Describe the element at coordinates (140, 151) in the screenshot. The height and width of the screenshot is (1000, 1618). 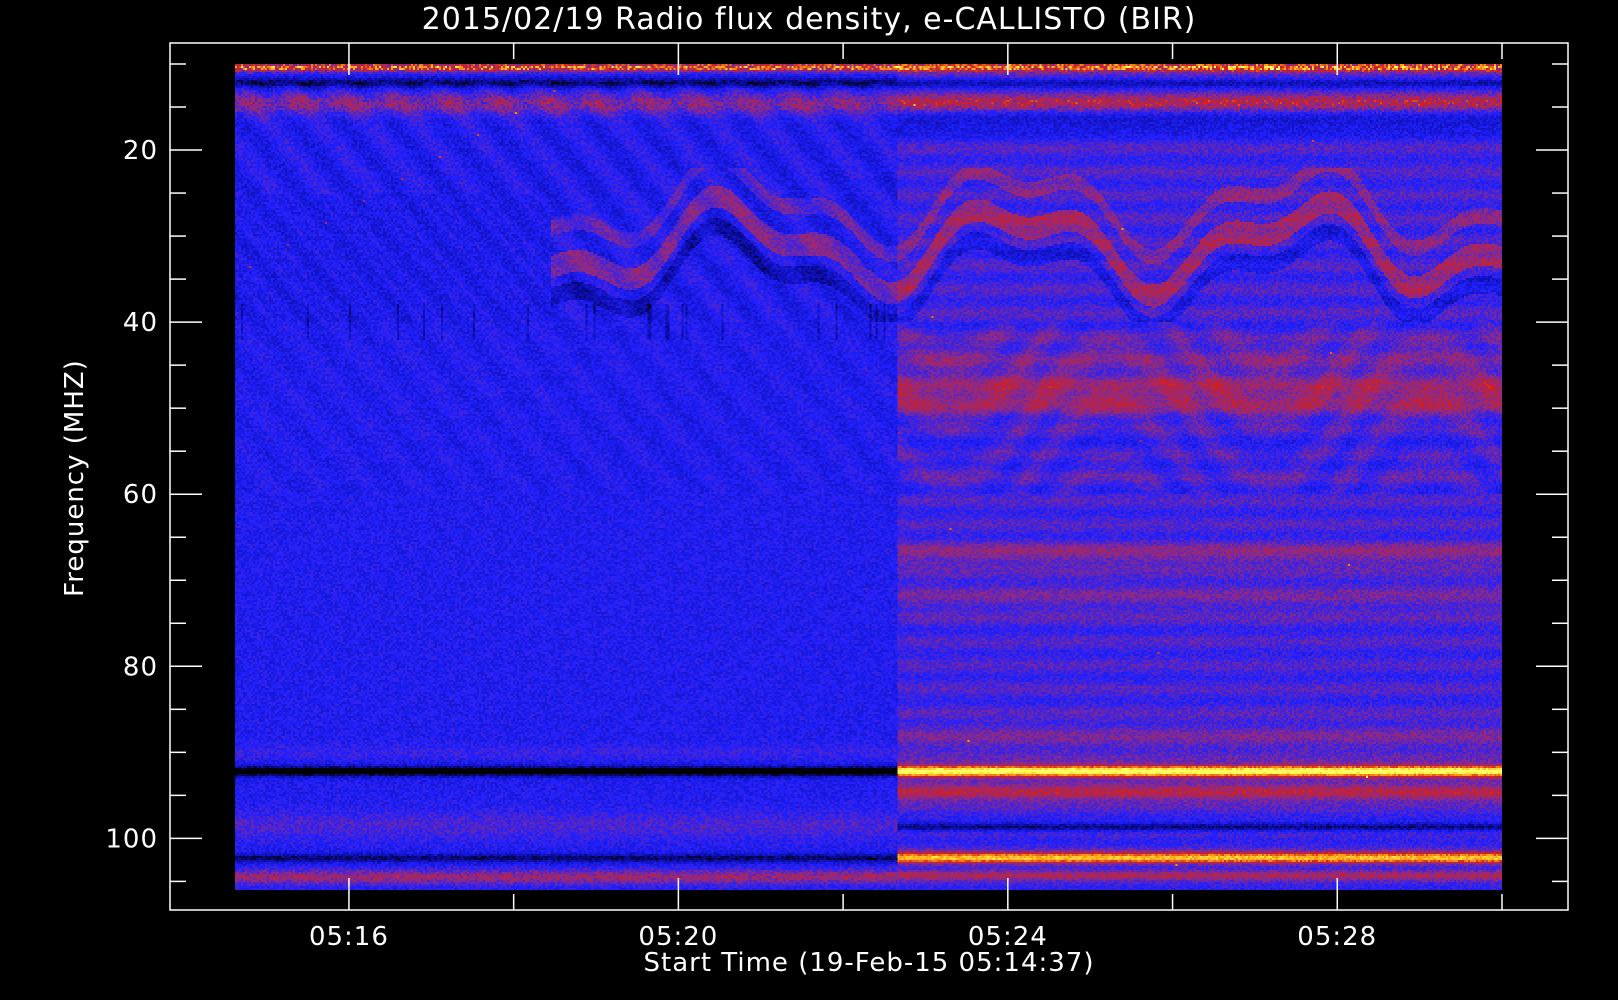
I see `y-tick-label: 20` at that location.